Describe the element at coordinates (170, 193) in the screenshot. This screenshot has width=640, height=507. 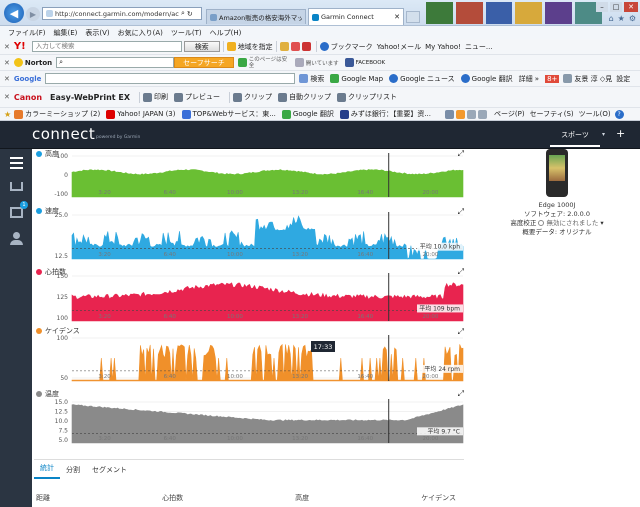
I see `elev-x-tick-label: 6:40` at that location.